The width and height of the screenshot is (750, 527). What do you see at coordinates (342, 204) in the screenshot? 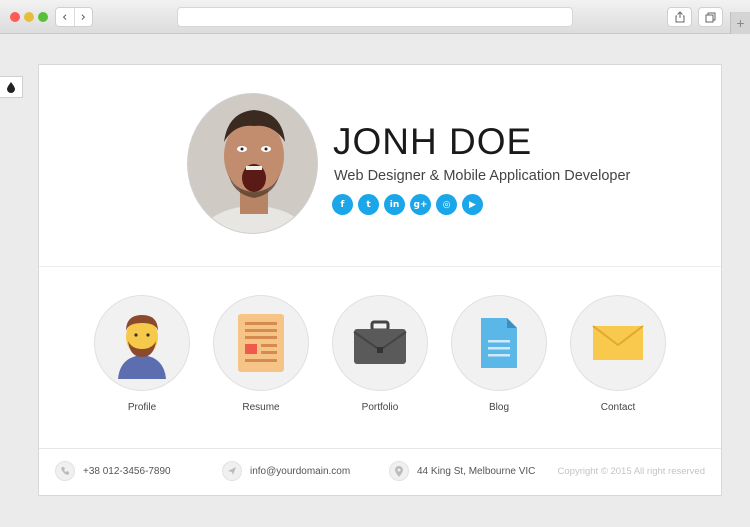
I see `facebook-icon: f` at bounding box center [342, 204].